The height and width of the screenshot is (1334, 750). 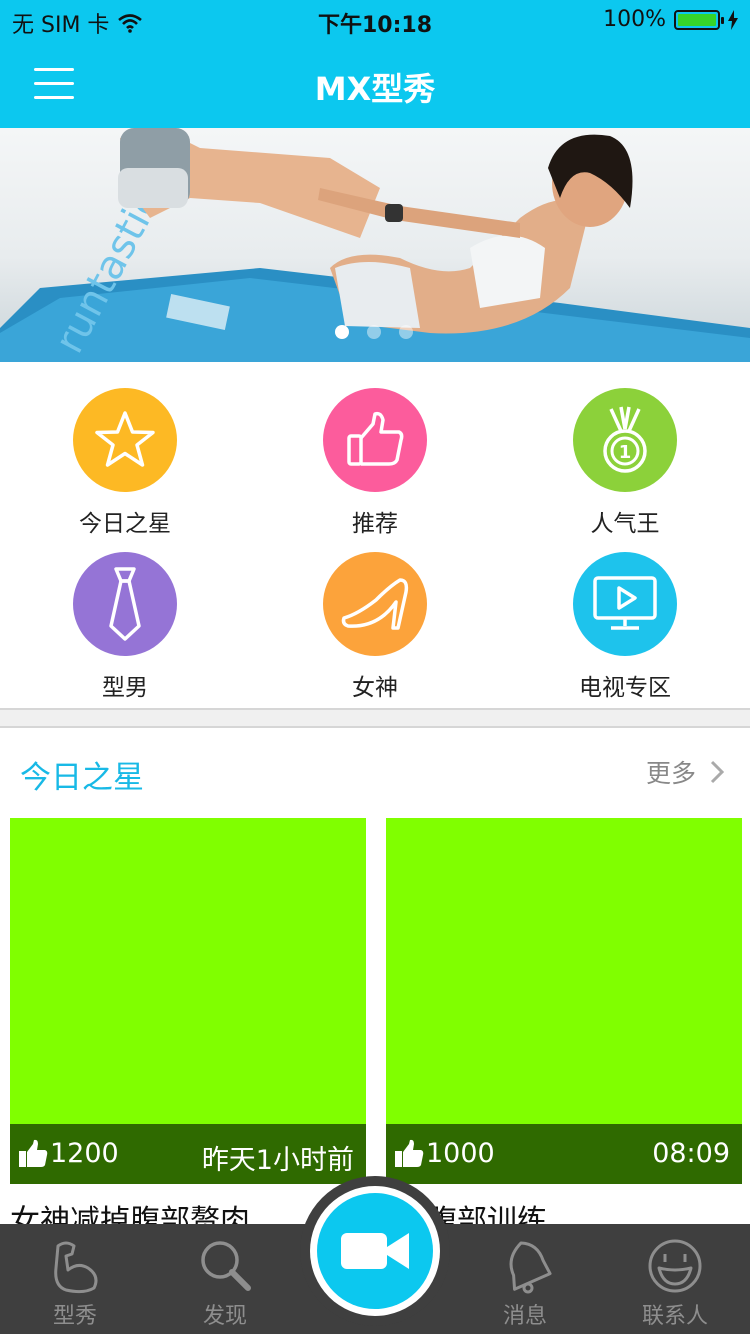 I want to click on category-label: 今日之星, so click(x=125, y=524).